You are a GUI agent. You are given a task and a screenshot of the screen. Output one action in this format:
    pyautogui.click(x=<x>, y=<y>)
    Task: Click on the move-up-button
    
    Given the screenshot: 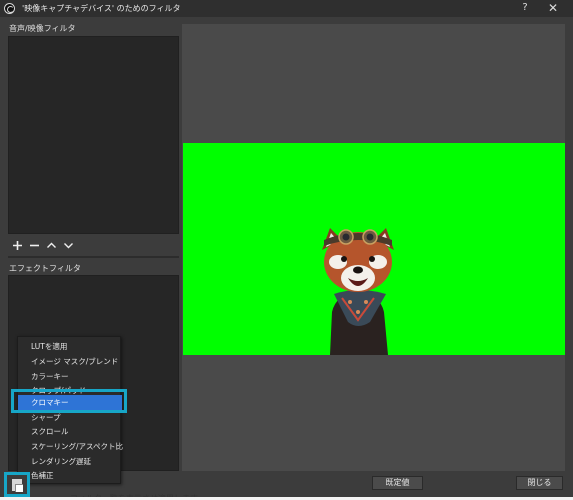 What is the action you would take?
    pyautogui.click(x=51, y=246)
    